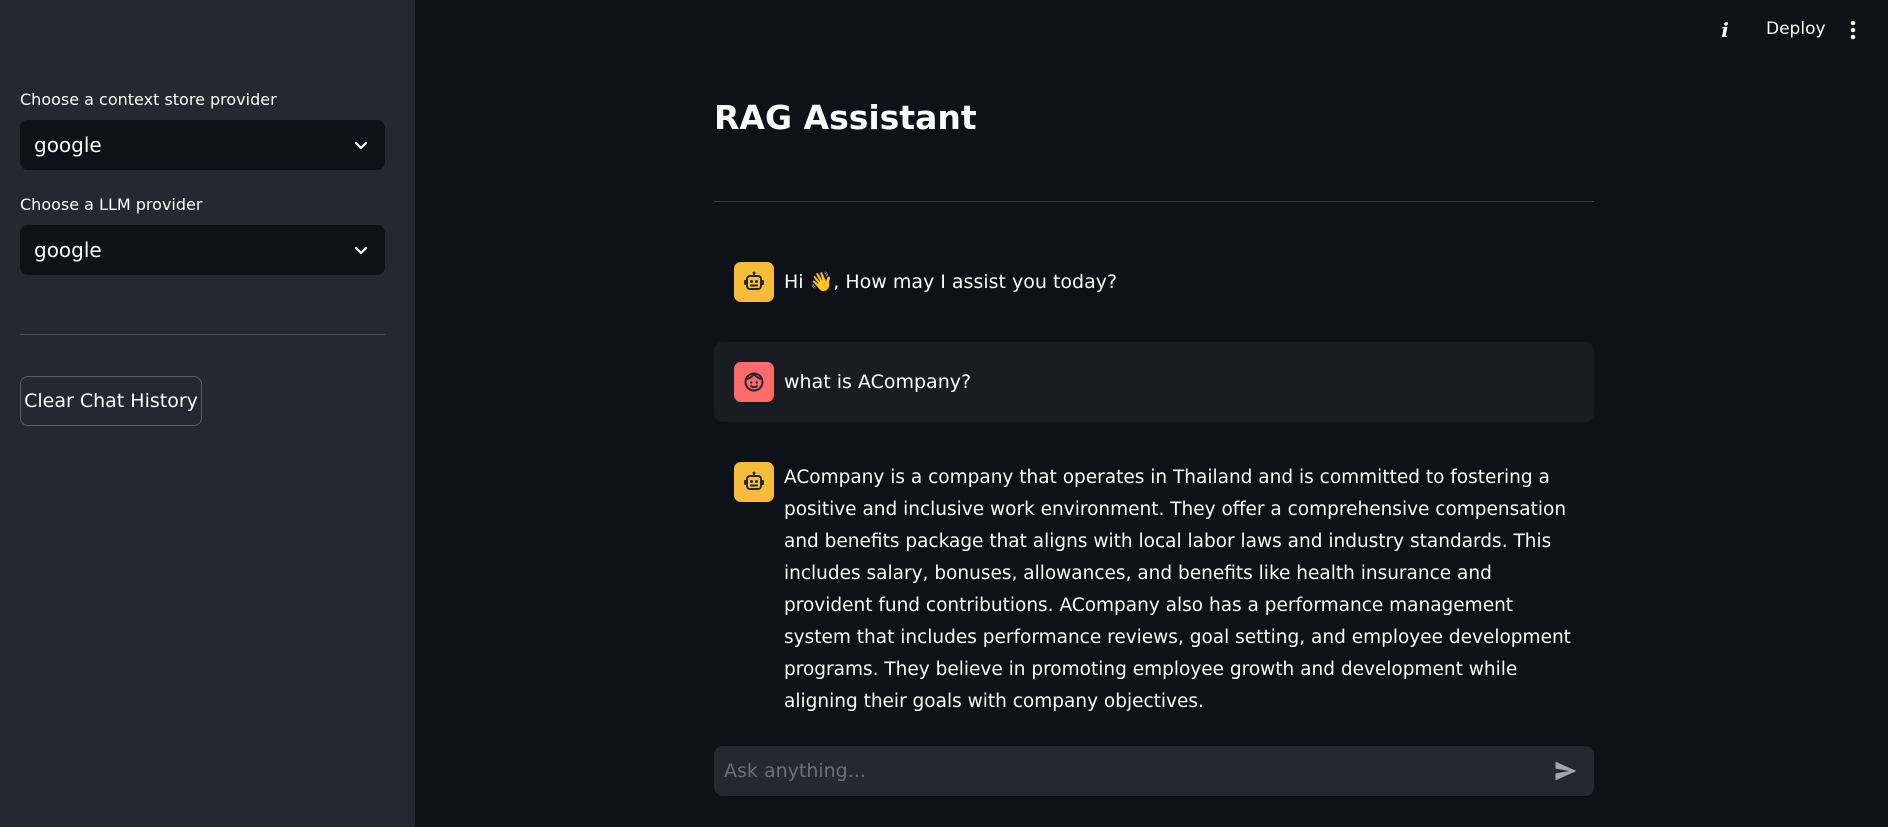 This screenshot has height=827, width=1888. I want to click on sidebar-divider, so click(202, 334).